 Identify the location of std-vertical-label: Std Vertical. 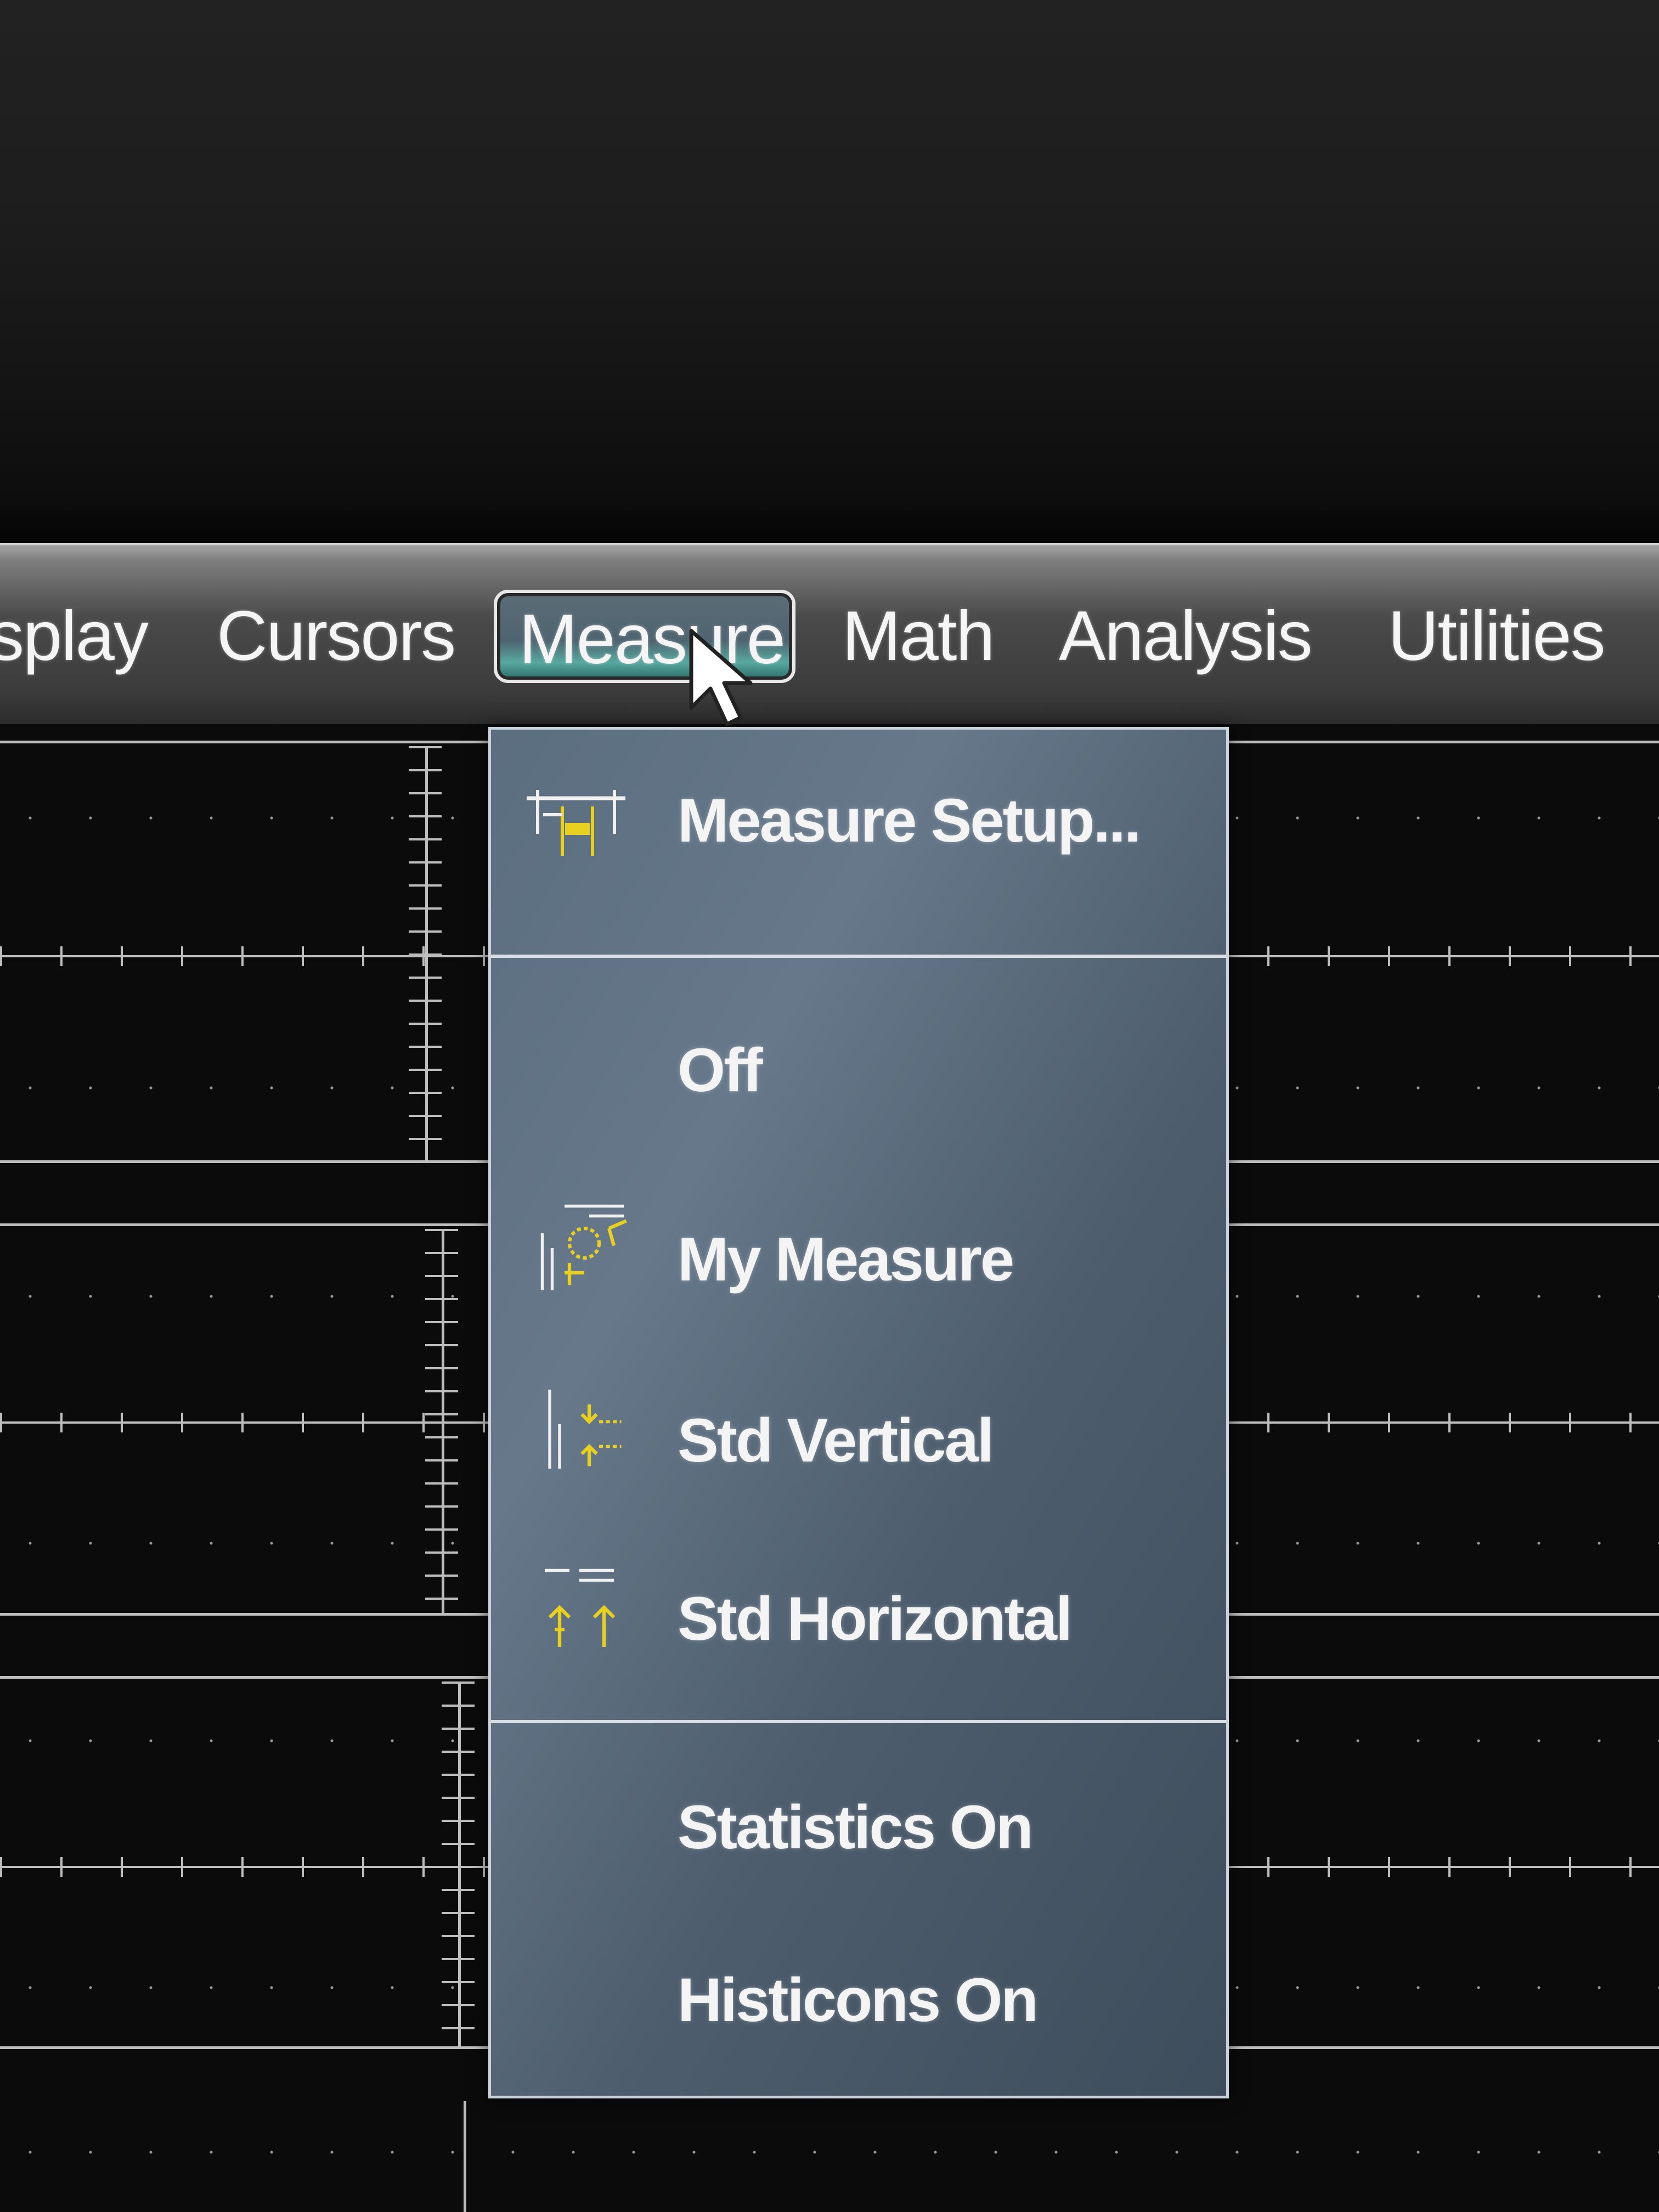
(836, 1441).